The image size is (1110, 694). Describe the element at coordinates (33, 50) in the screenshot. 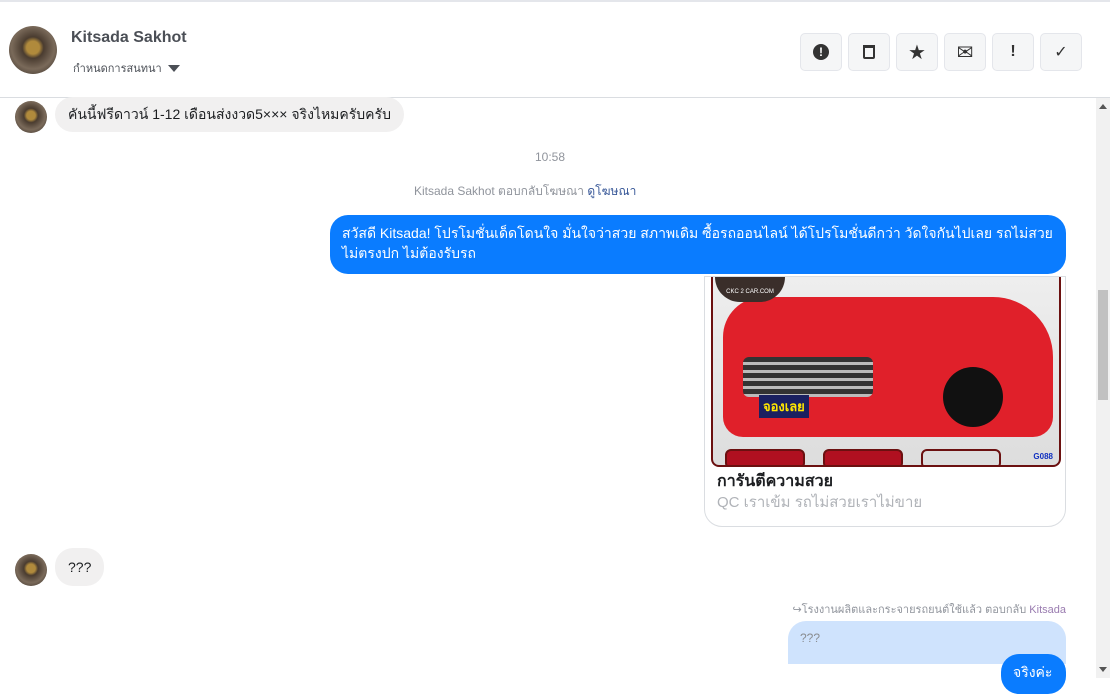

I see `avatar` at that location.